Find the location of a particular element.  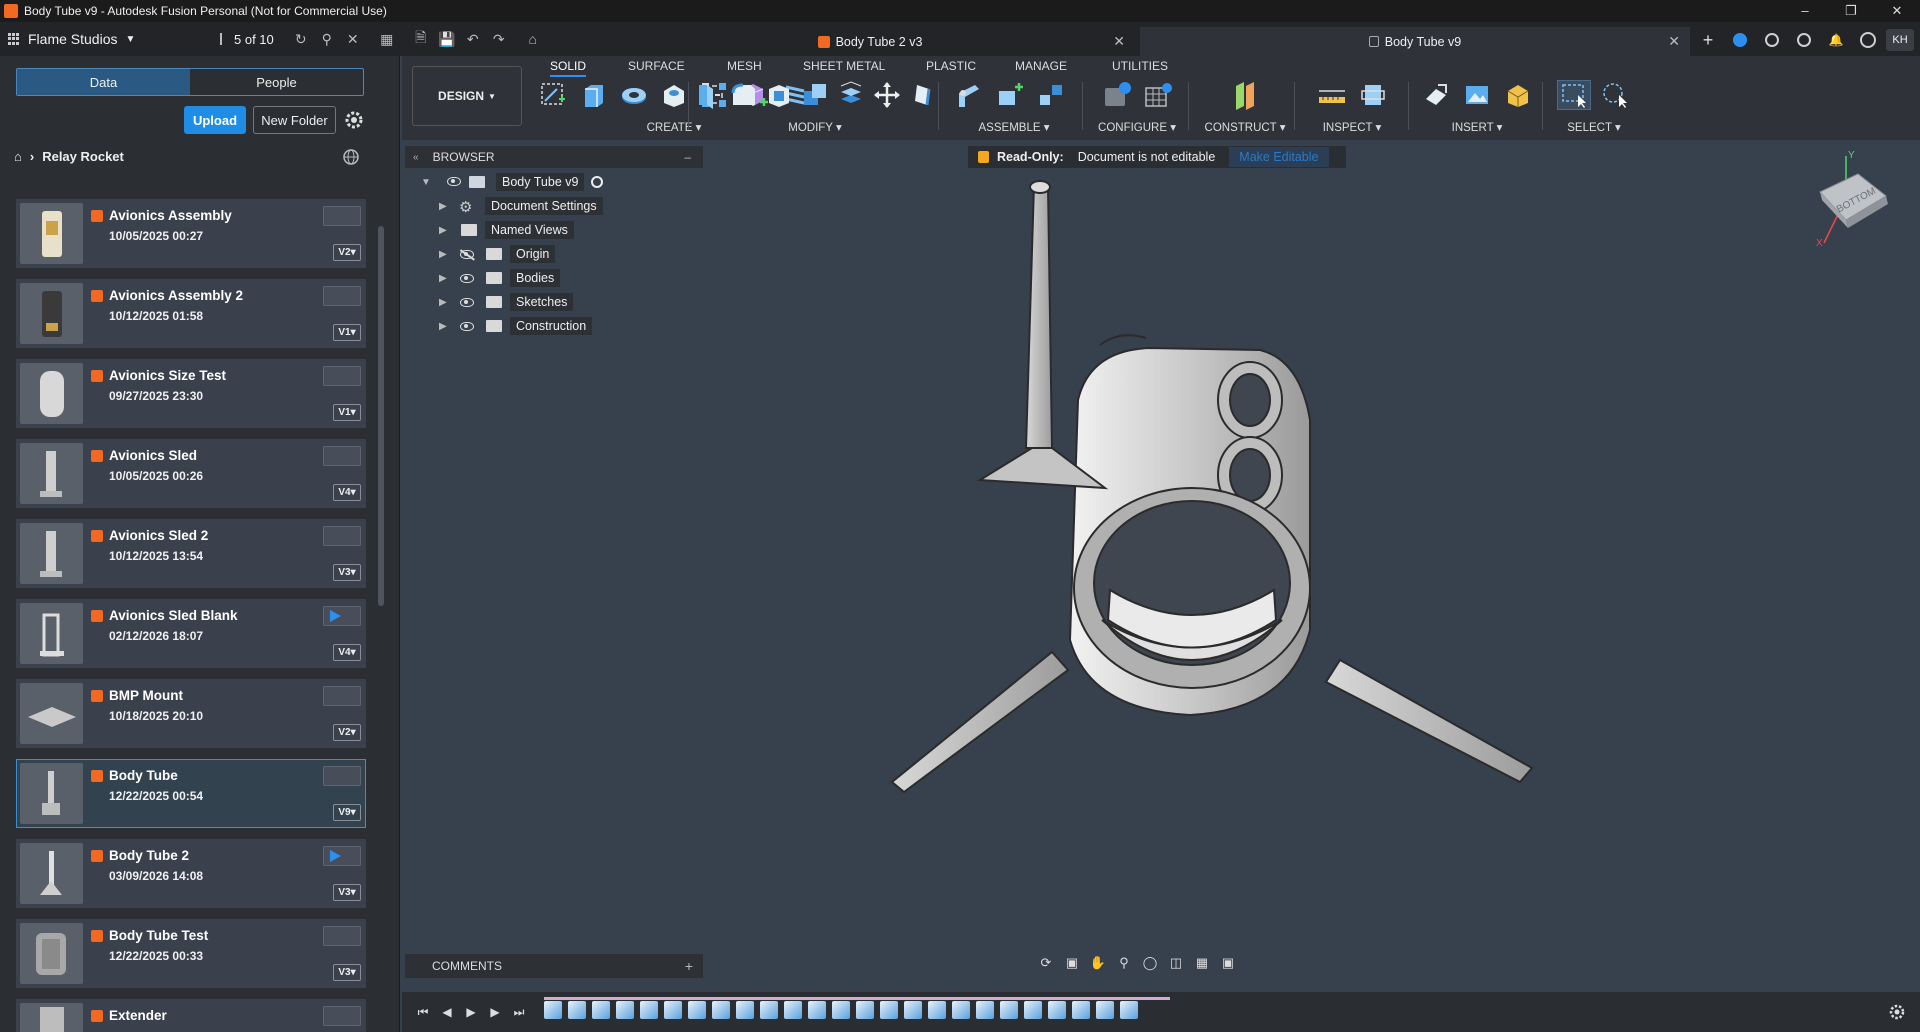

online-status-icon is located at coordinates (1772, 40).